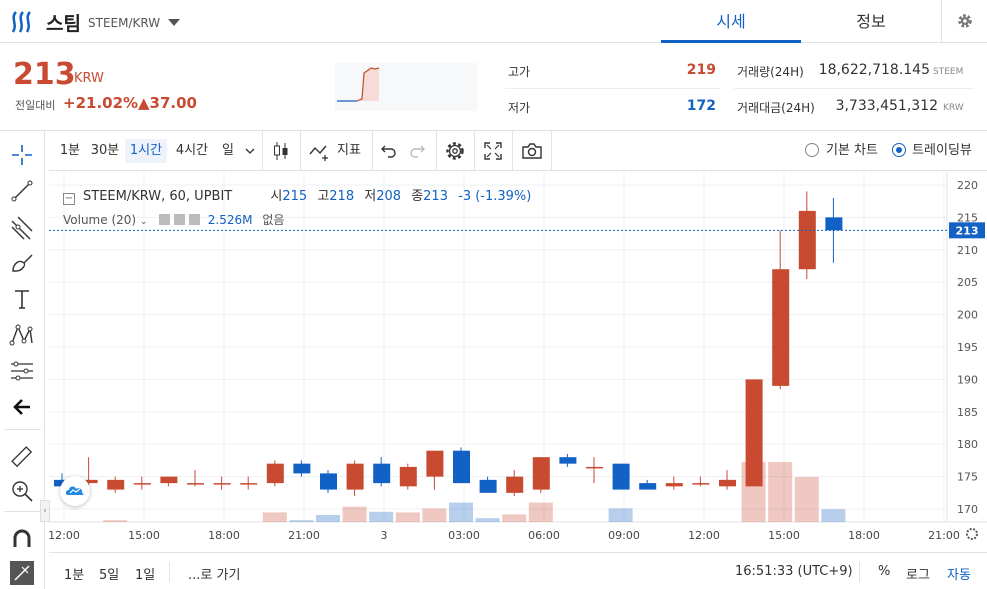 Image resolution: width=987 pixels, height=589 pixels. What do you see at coordinates (493, 151) in the screenshot?
I see `fullscreen-icon` at bounding box center [493, 151].